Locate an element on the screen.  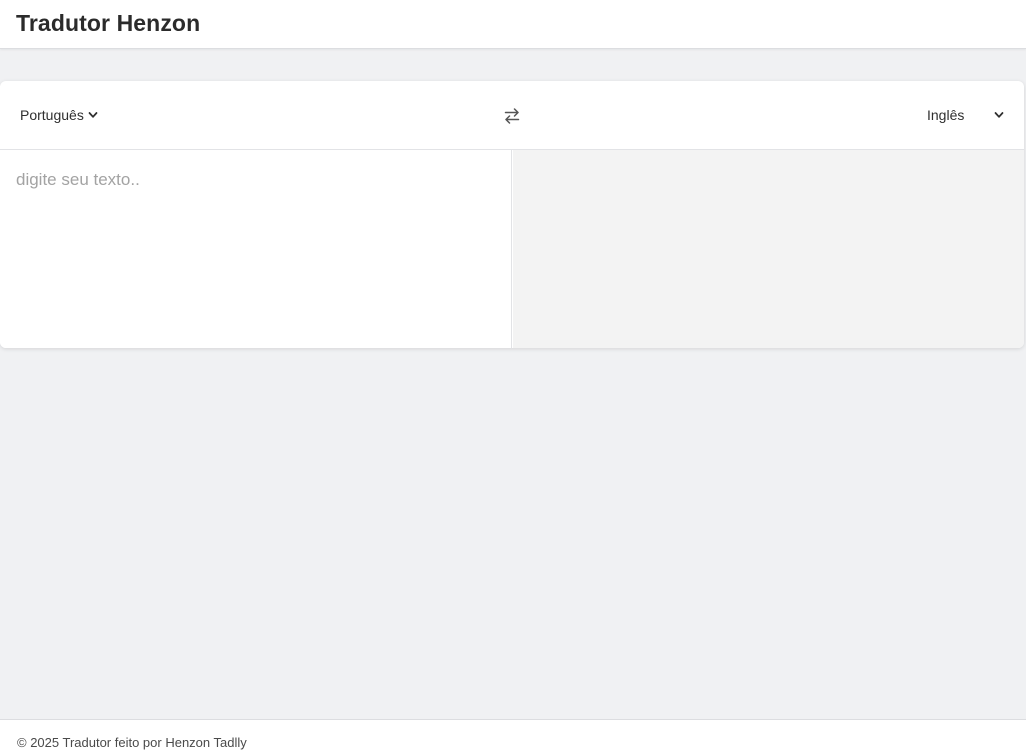
source-language-select: Português is located at coordinates (59, 115).